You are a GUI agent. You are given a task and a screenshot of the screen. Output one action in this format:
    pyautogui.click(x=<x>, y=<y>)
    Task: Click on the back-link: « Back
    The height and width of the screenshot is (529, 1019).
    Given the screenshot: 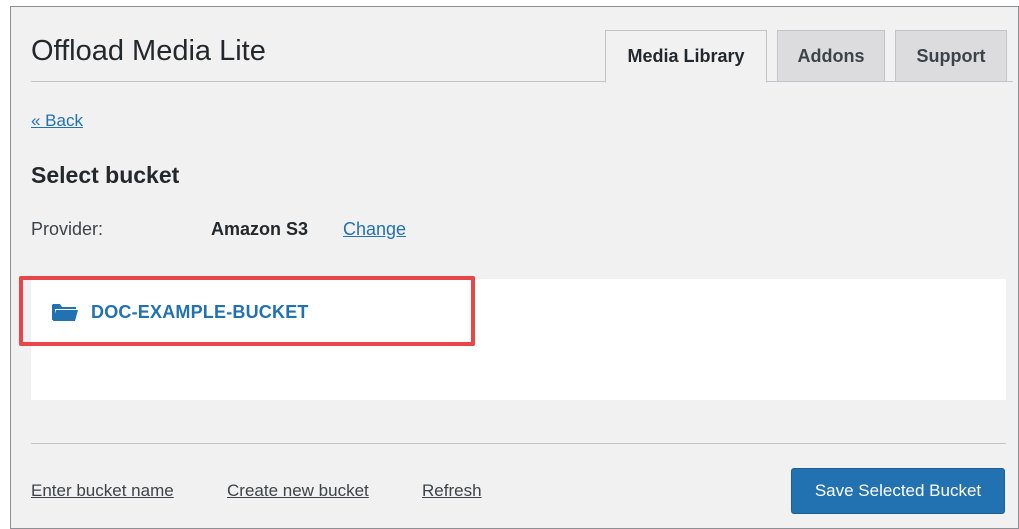 What is the action you would take?
    pyautogui.click(x=57, y=121)
    